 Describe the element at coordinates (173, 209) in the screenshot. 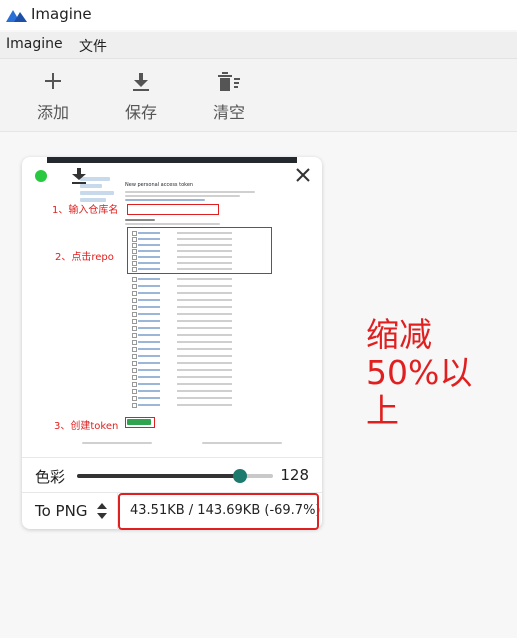

I see `repo-name-highlight` at that location.